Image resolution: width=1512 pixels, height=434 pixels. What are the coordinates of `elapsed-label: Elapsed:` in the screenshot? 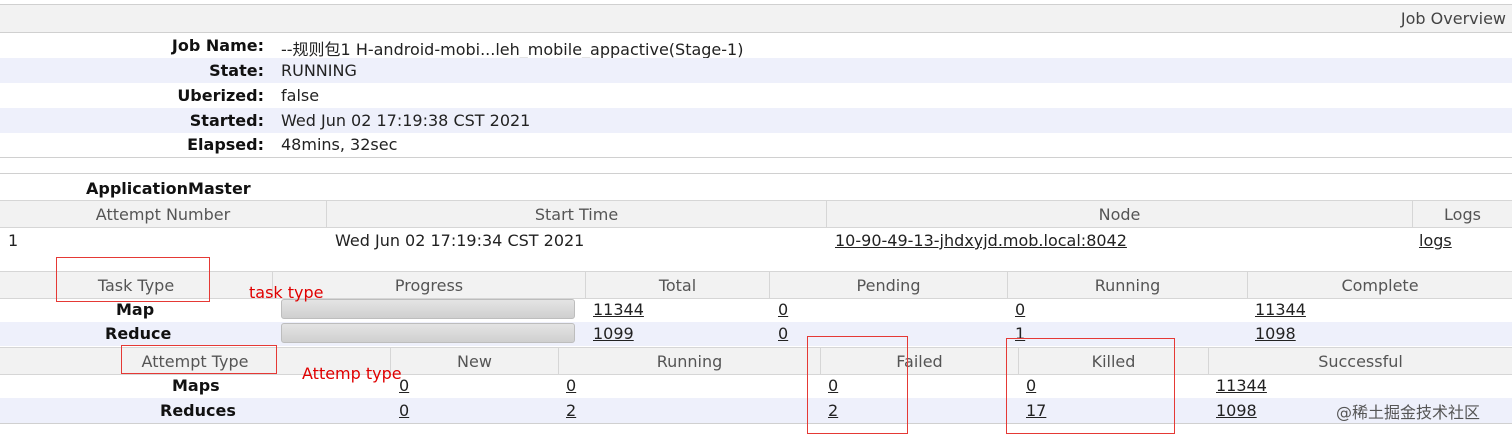 It's located at (225, 144).